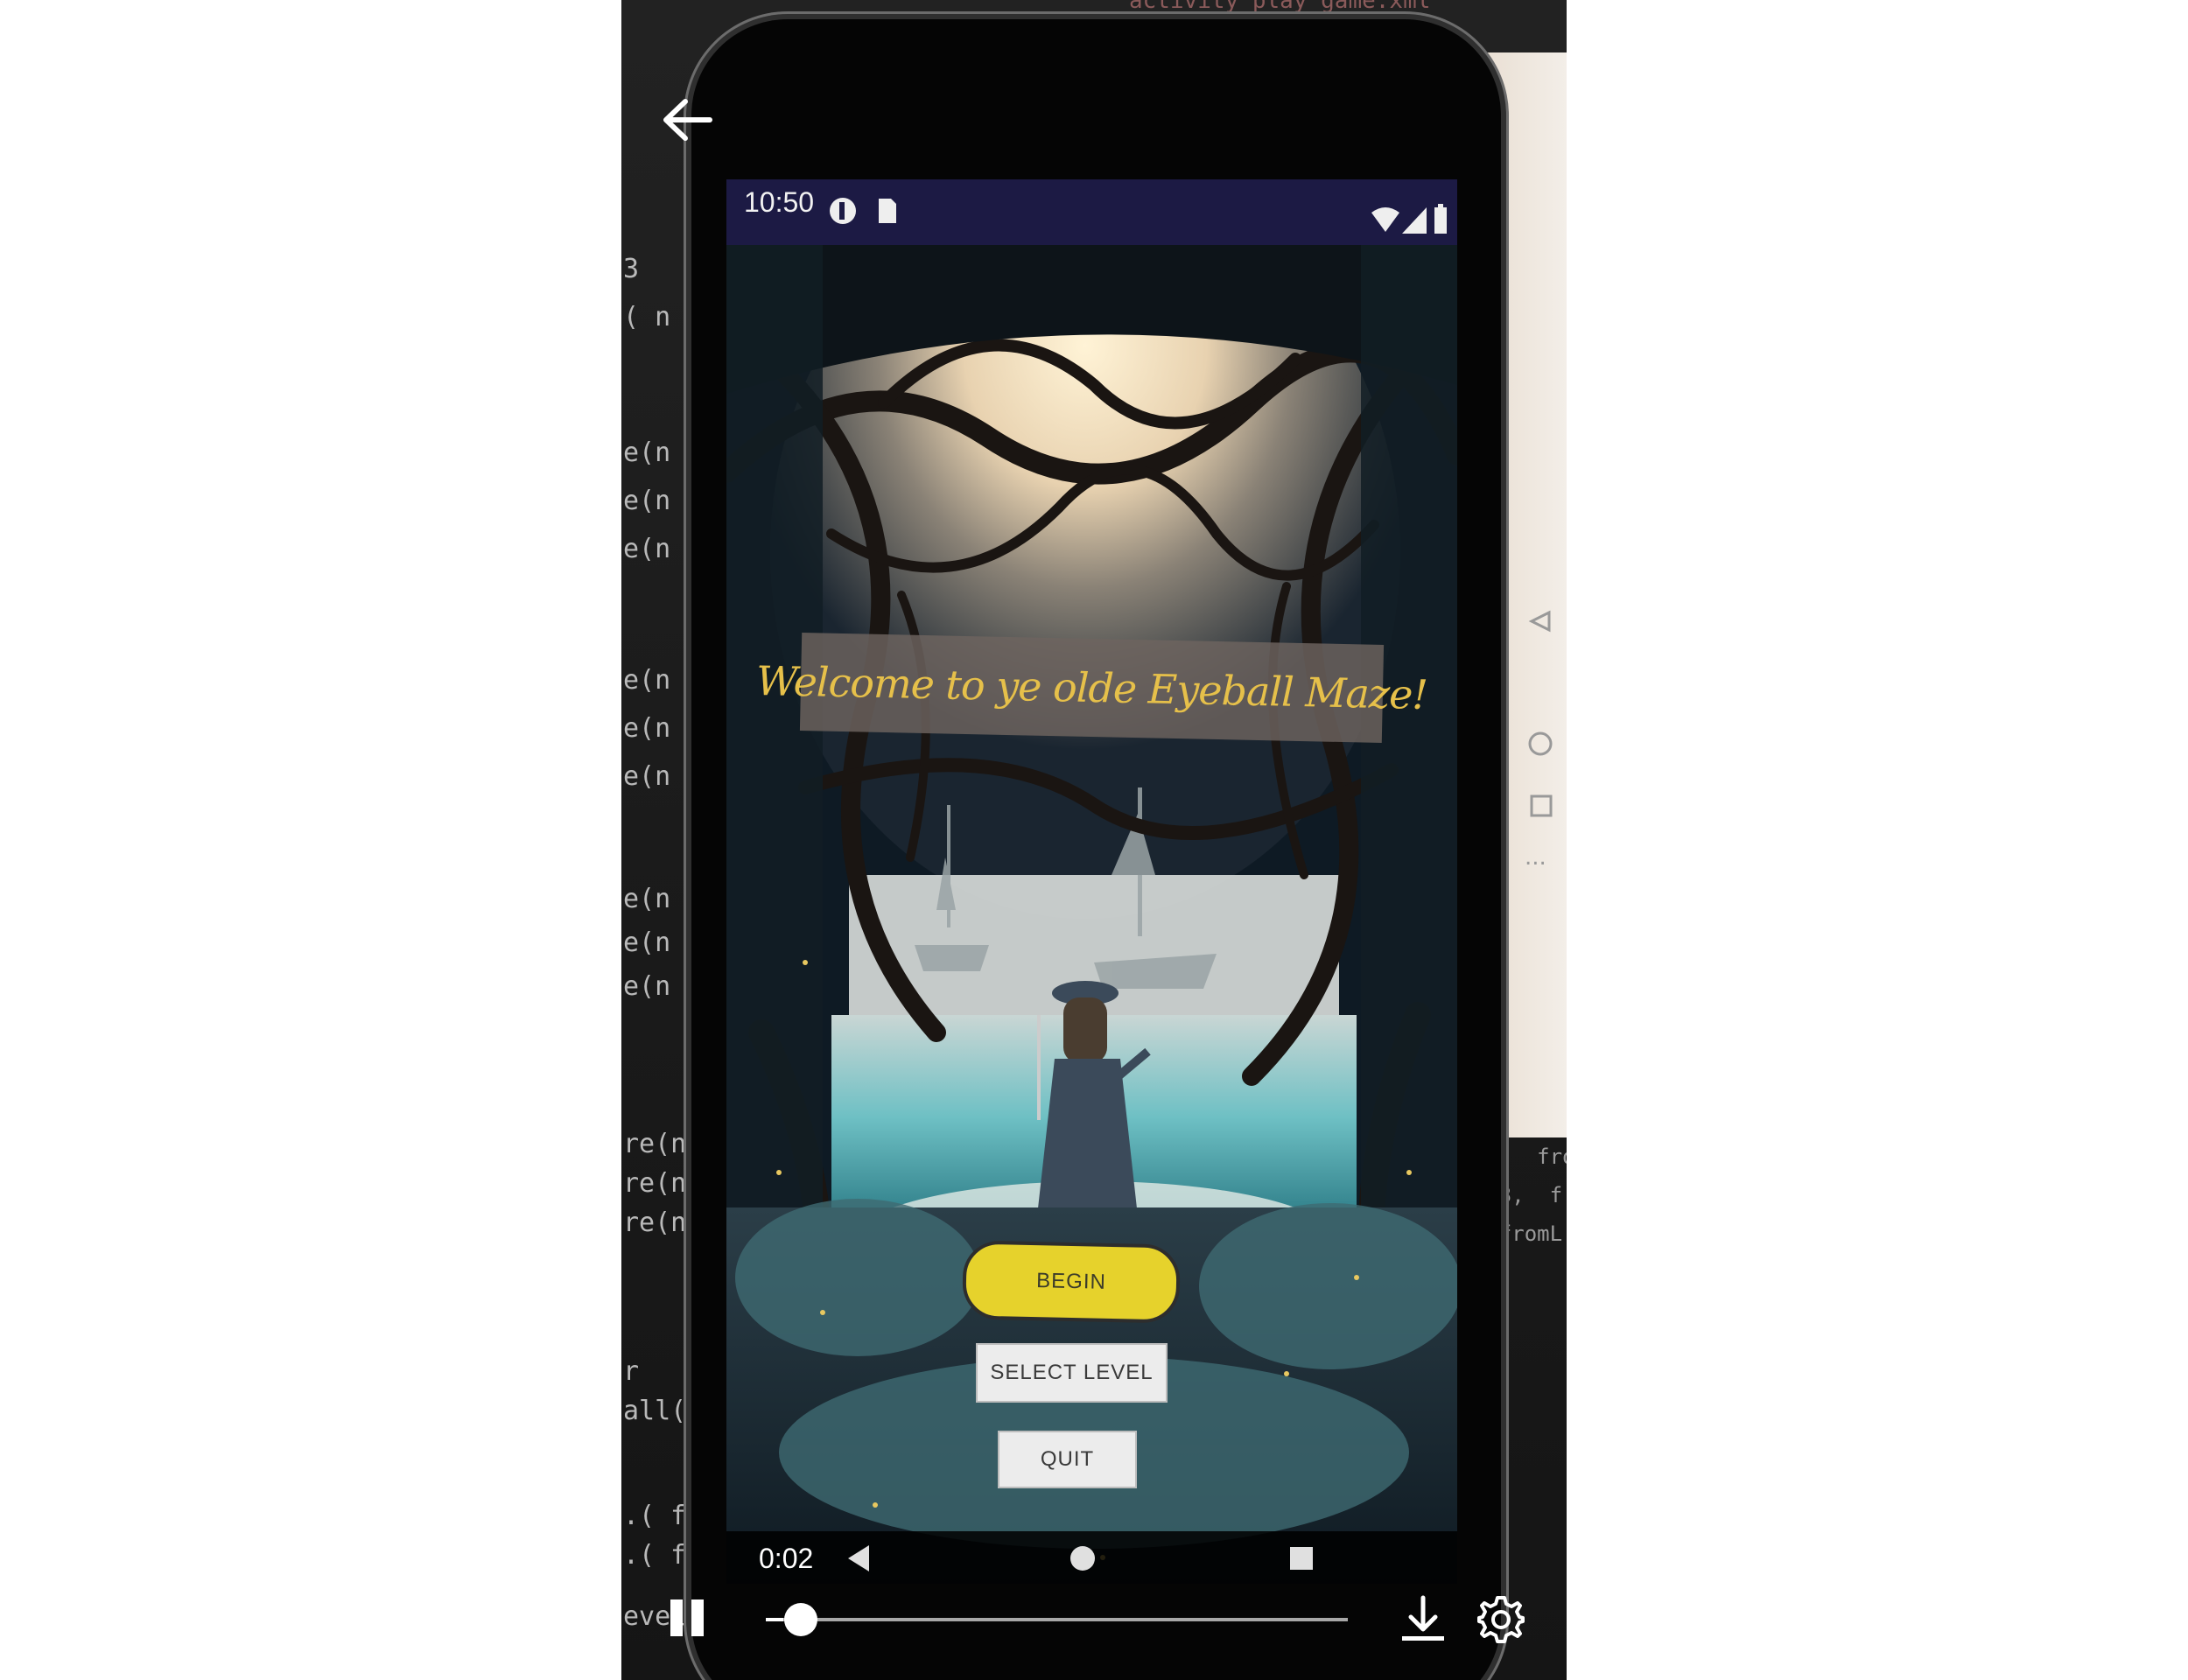  I want to click on android-nav-bar, so click(1091, 1557).